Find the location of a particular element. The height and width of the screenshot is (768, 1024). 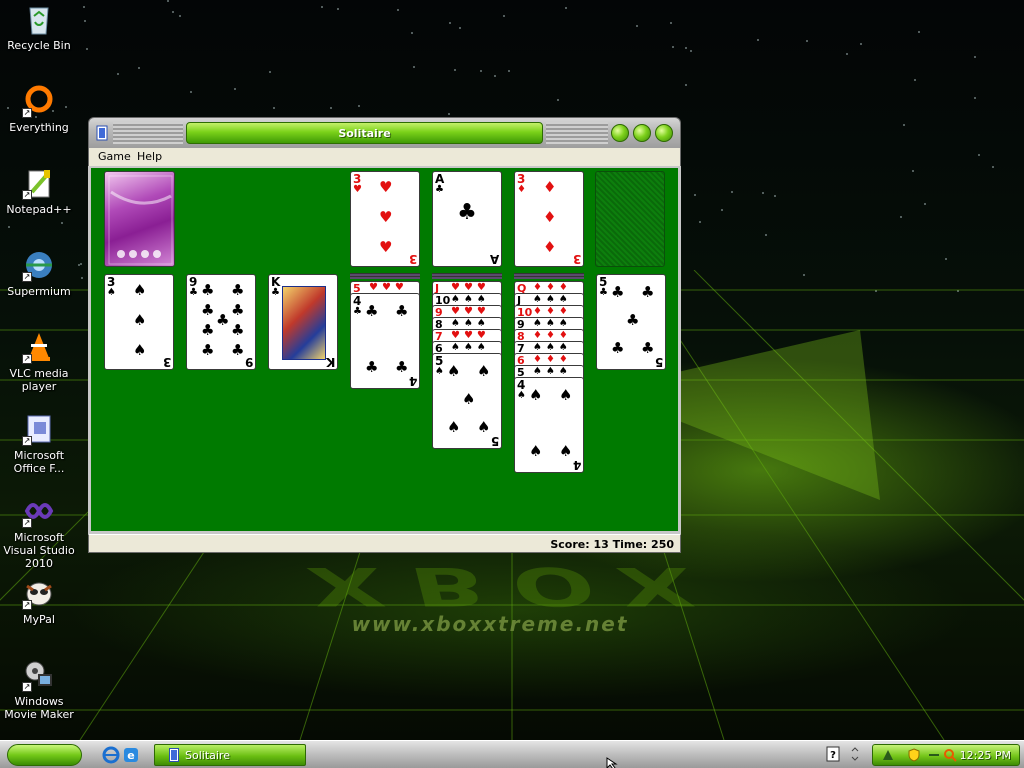

card-tableau-3: K ♣ K is located at coordinates (303, 322).